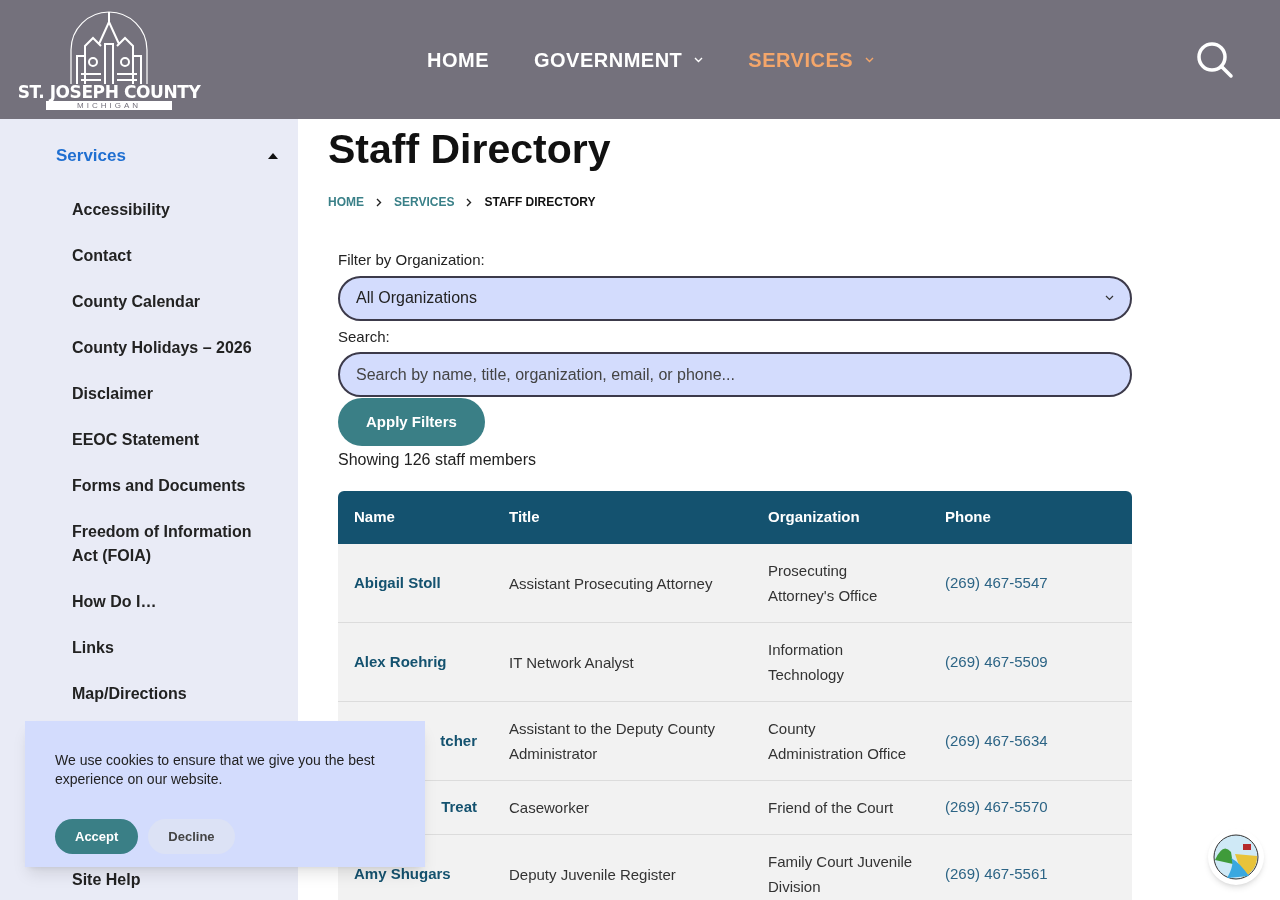 This screenshot has height=900, width=1280. I want to click on table-cell: Assistant Prosecuting Attorney, so click(622, 583).